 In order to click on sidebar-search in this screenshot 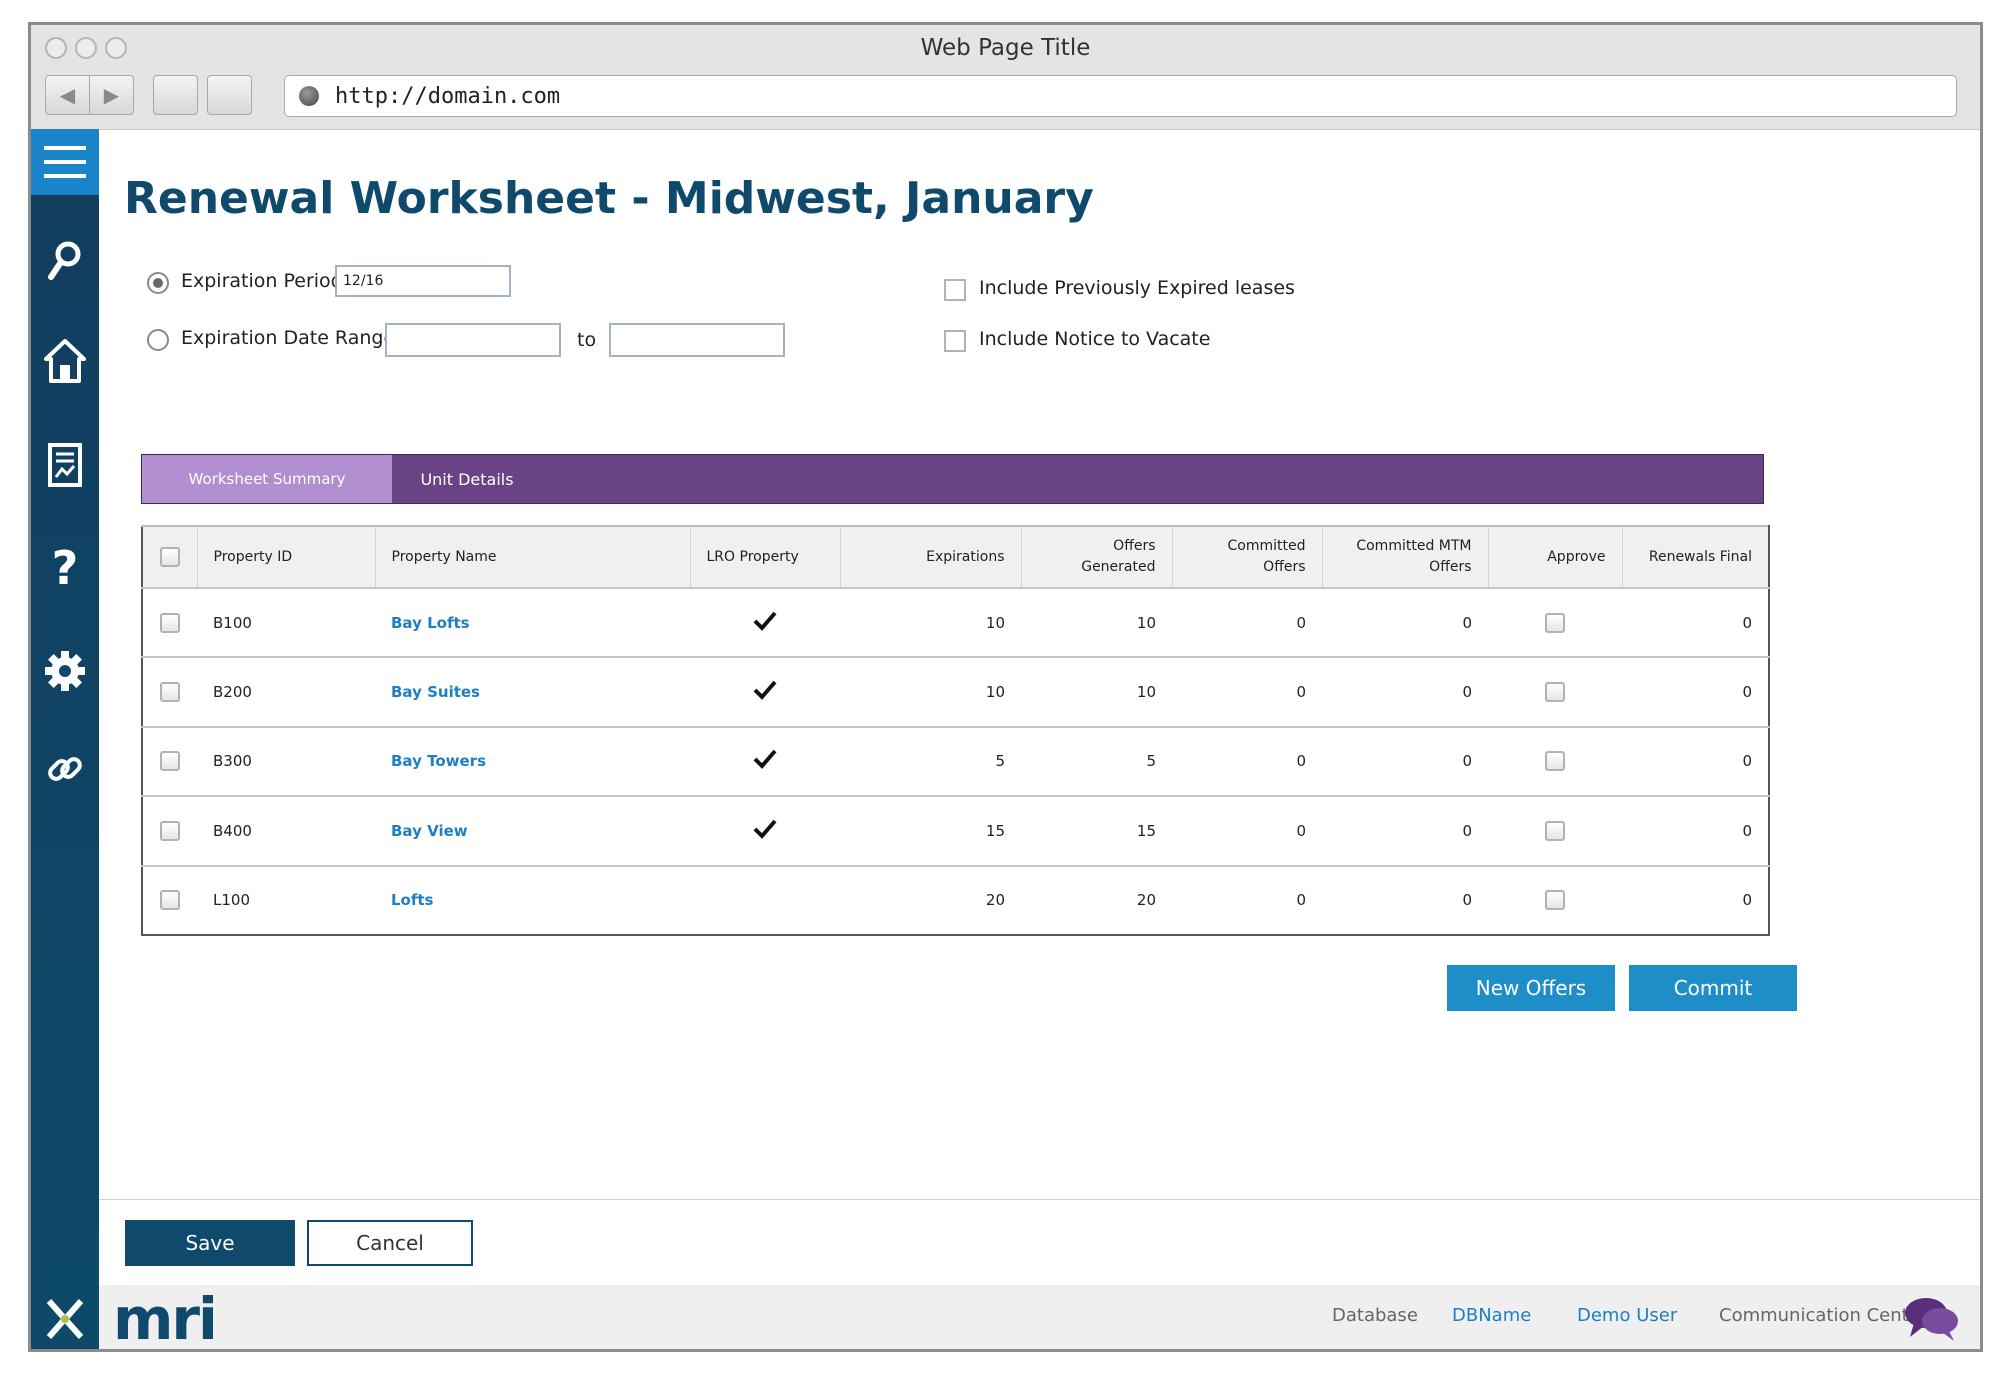, I will do `click(65, 261)`.